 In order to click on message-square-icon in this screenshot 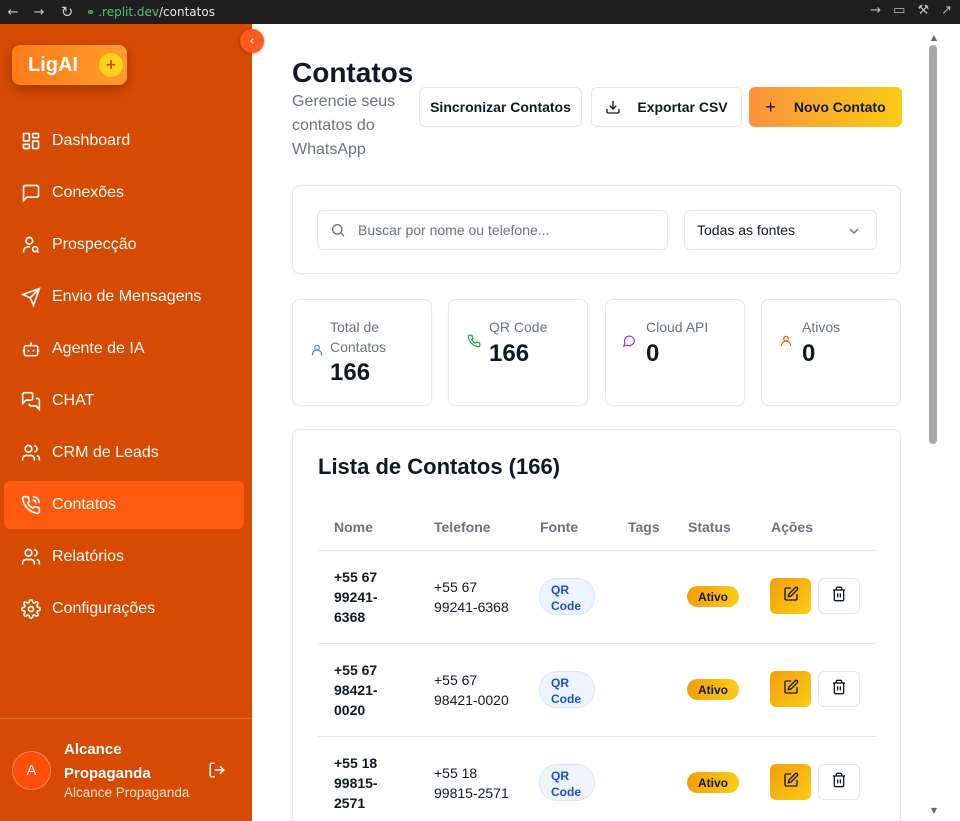, I will do `click(31, 193)`.